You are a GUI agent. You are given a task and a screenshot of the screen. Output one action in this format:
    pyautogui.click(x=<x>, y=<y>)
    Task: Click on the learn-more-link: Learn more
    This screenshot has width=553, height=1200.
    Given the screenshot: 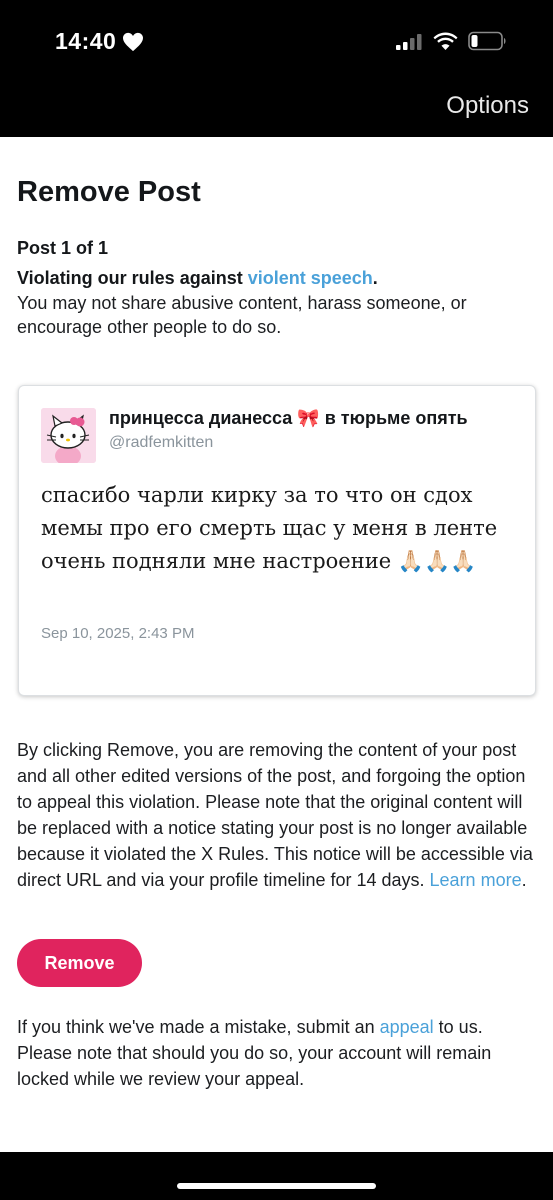 What is the action you would take?
    pyautogui.click(x=476, y=880)
    